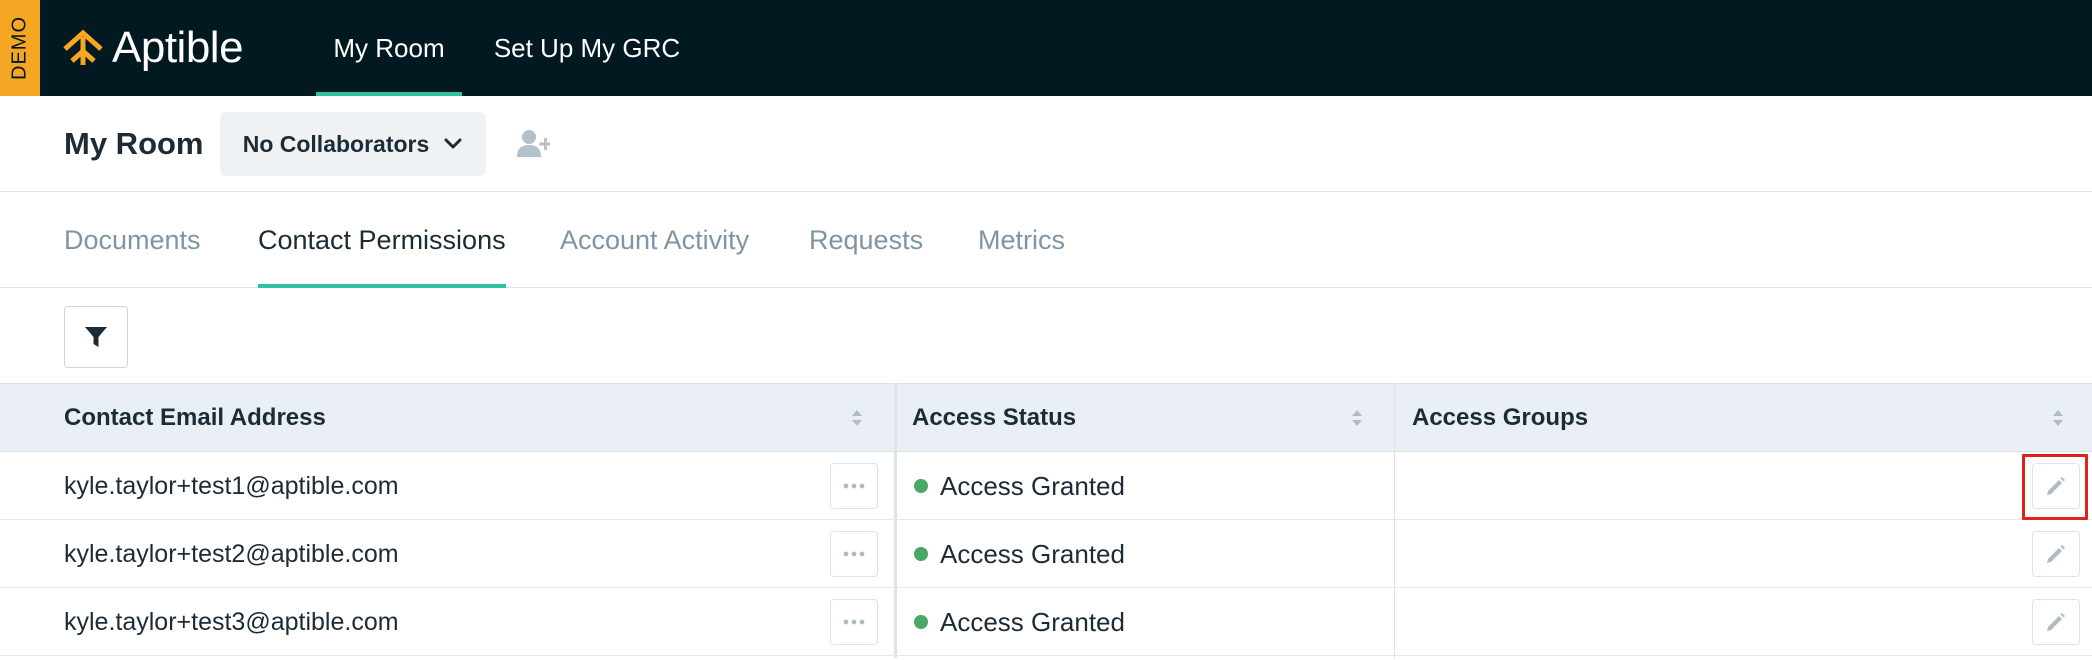 This screenshot has height=660, width=2092. I want to click on demo-badge-label: DEMO, so click(19, 48).